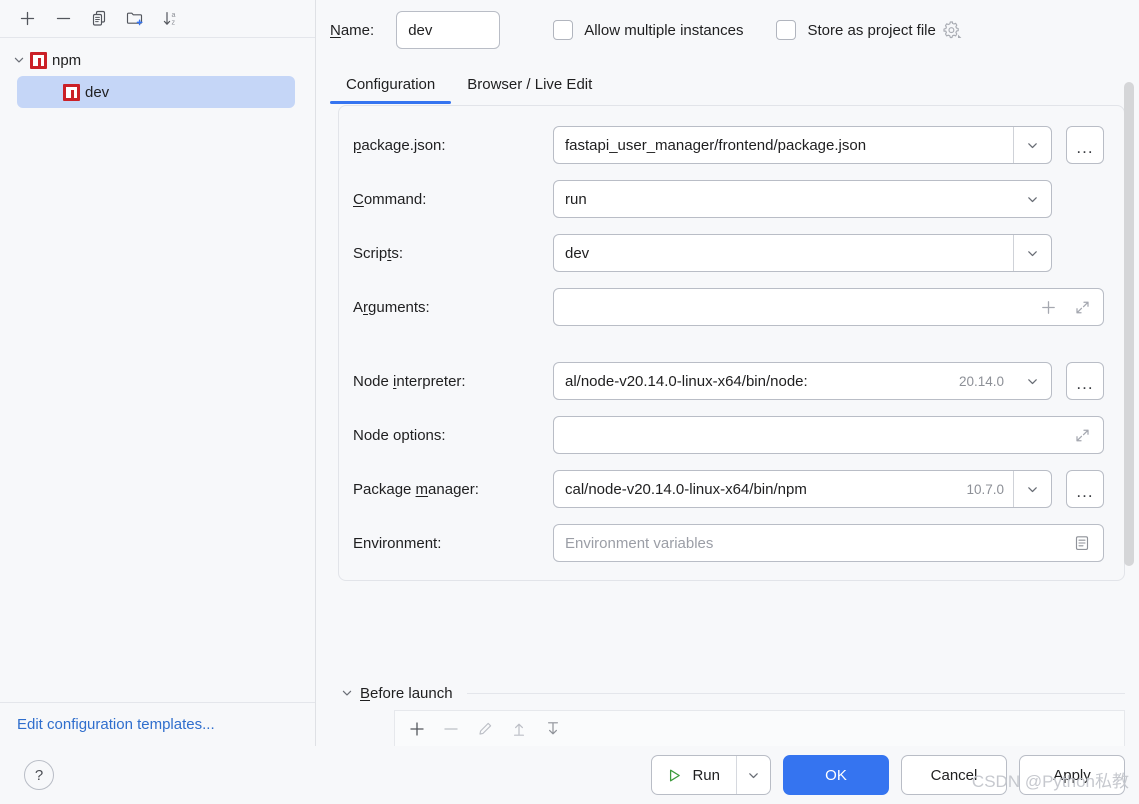 This screenshot has width=1139, height=804. Describe the element at coordinates (417, 729) in the screenshot. I see `bl-add-button` at that location.